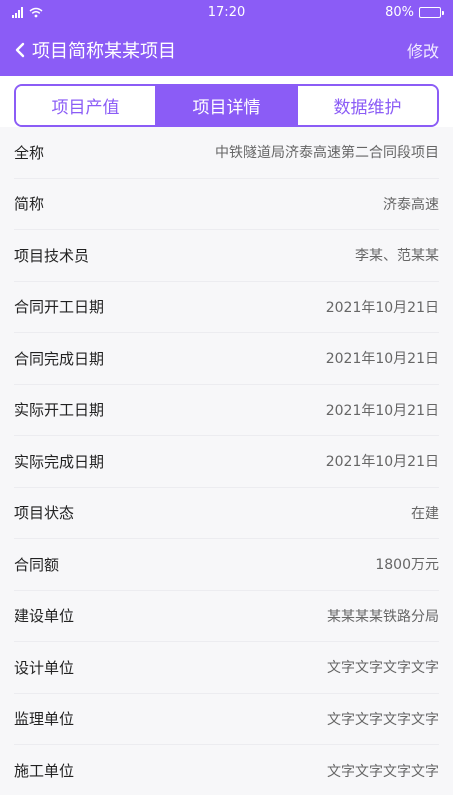  What do you see at coordinates (226, 770) in the screenshot?
I see `detail-row-contractor-unit: 施工单位 文字文字文字文字` at bounding box center [226, 770].